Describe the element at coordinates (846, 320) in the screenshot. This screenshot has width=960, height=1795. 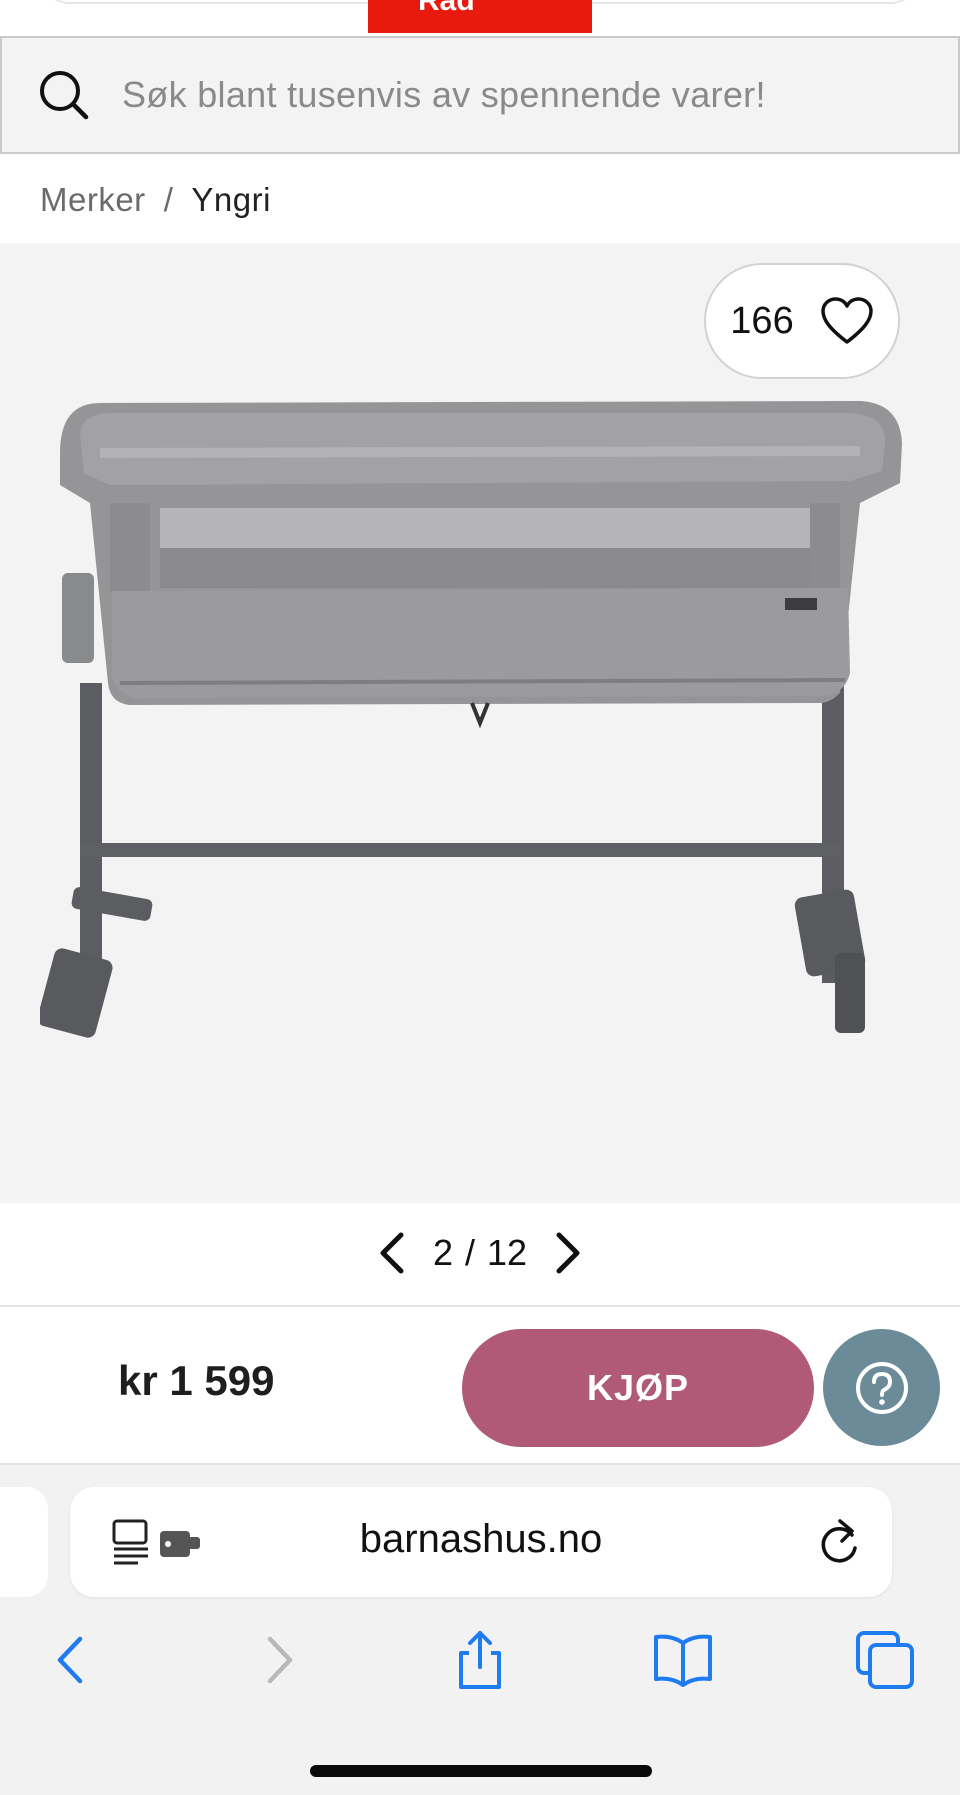
I see `heart-icon` at that location.